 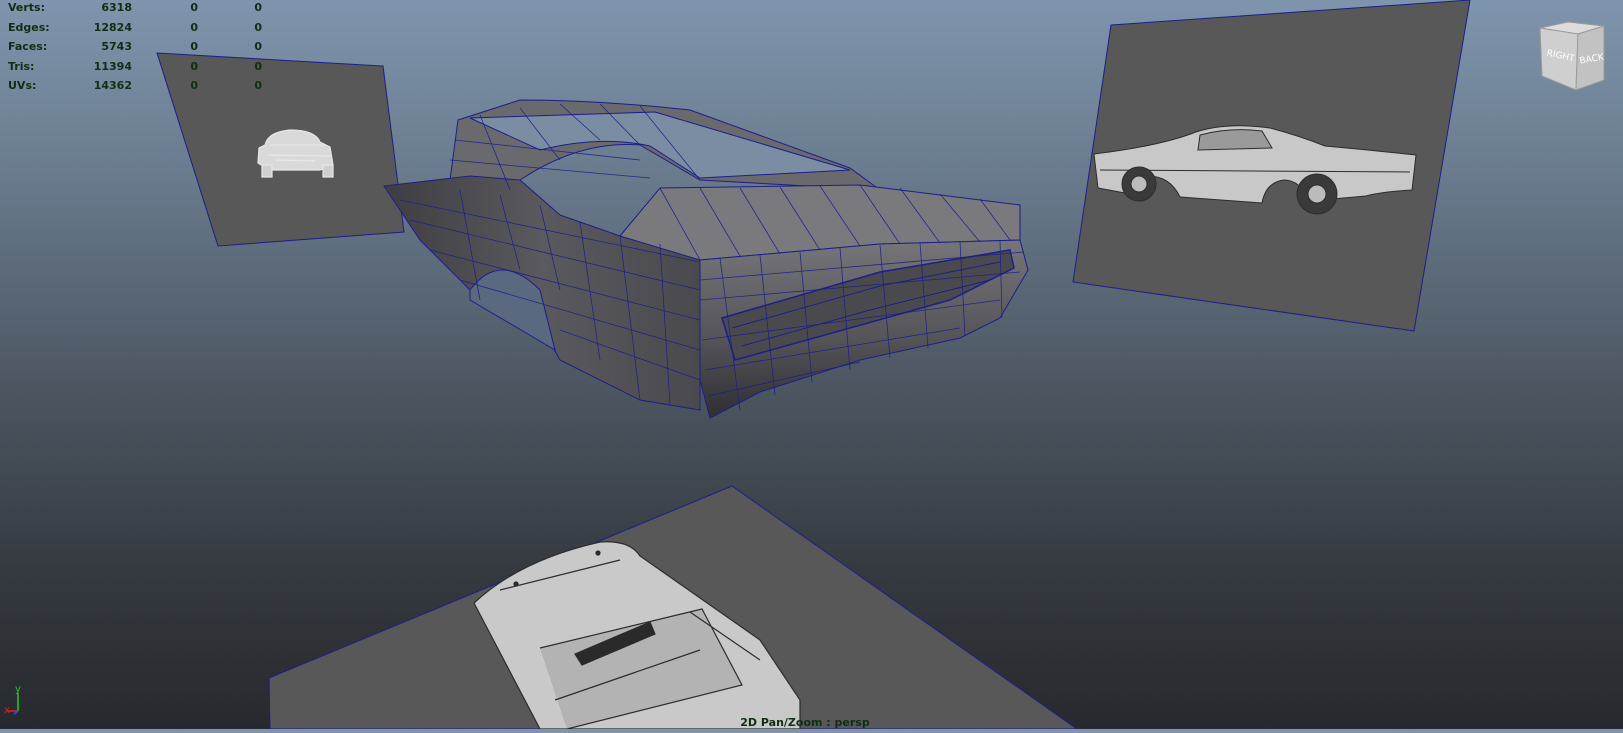 What do you see at coordinates (112, 66) in the screenshot?
I see `hud-value-total: 11394` at bounding box center [112, 66].